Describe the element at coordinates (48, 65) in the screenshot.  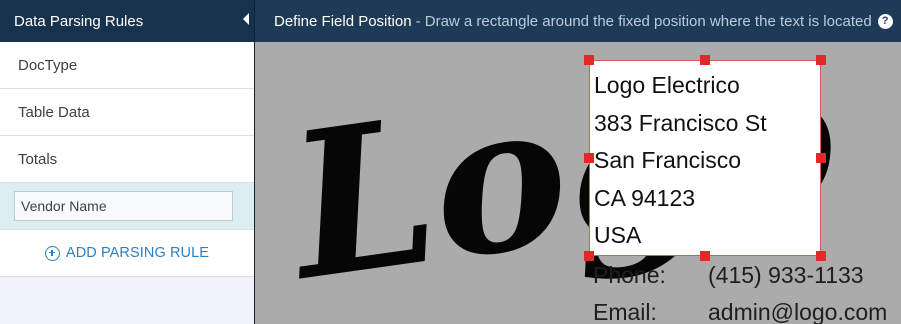
I see `rule-item-label: DocType` at that location.